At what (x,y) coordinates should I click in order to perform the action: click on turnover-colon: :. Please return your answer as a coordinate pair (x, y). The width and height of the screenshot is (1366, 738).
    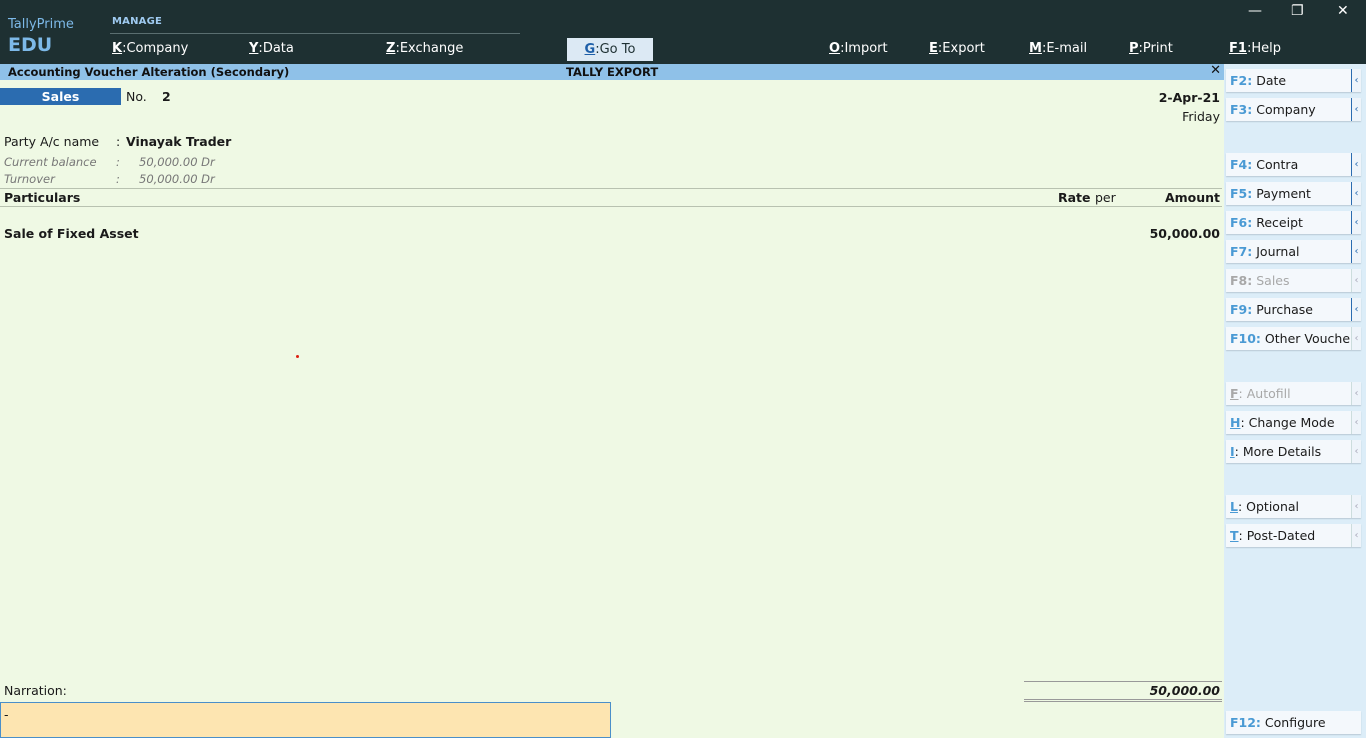
    Looking at the image, I should click on (118, 179).